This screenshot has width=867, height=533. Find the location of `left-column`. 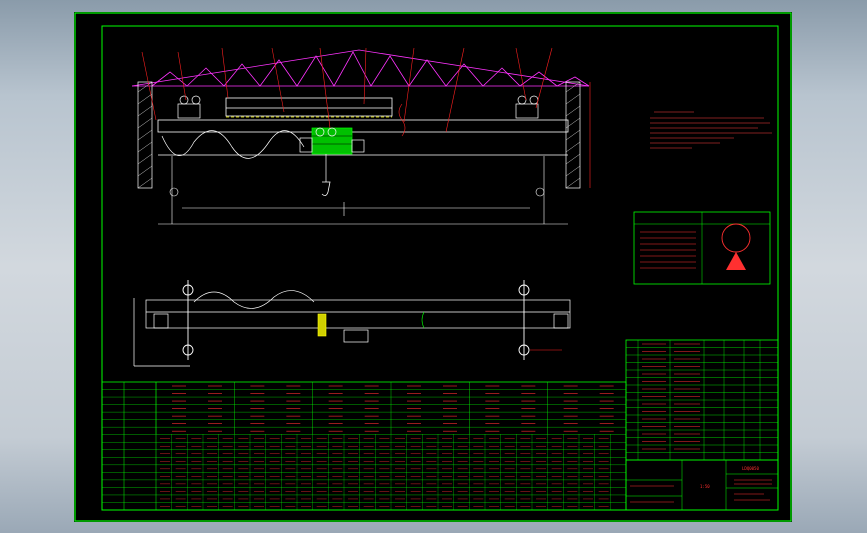

left-column is located at coordinates (145, 135).